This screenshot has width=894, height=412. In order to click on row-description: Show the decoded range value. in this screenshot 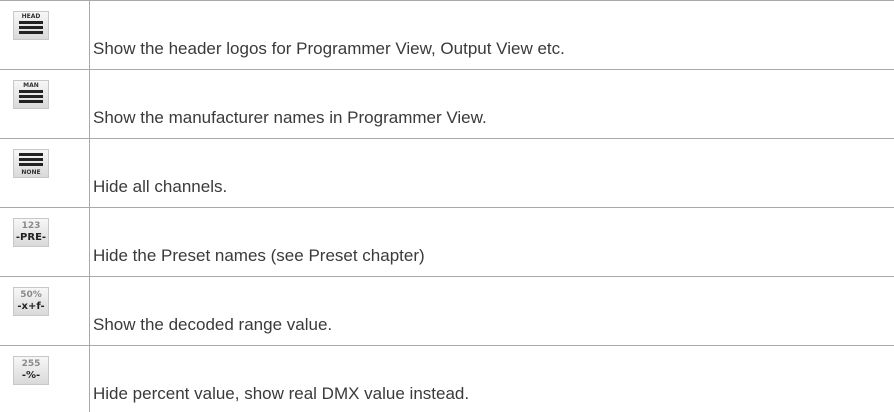, I will do `click(213, 324)`.